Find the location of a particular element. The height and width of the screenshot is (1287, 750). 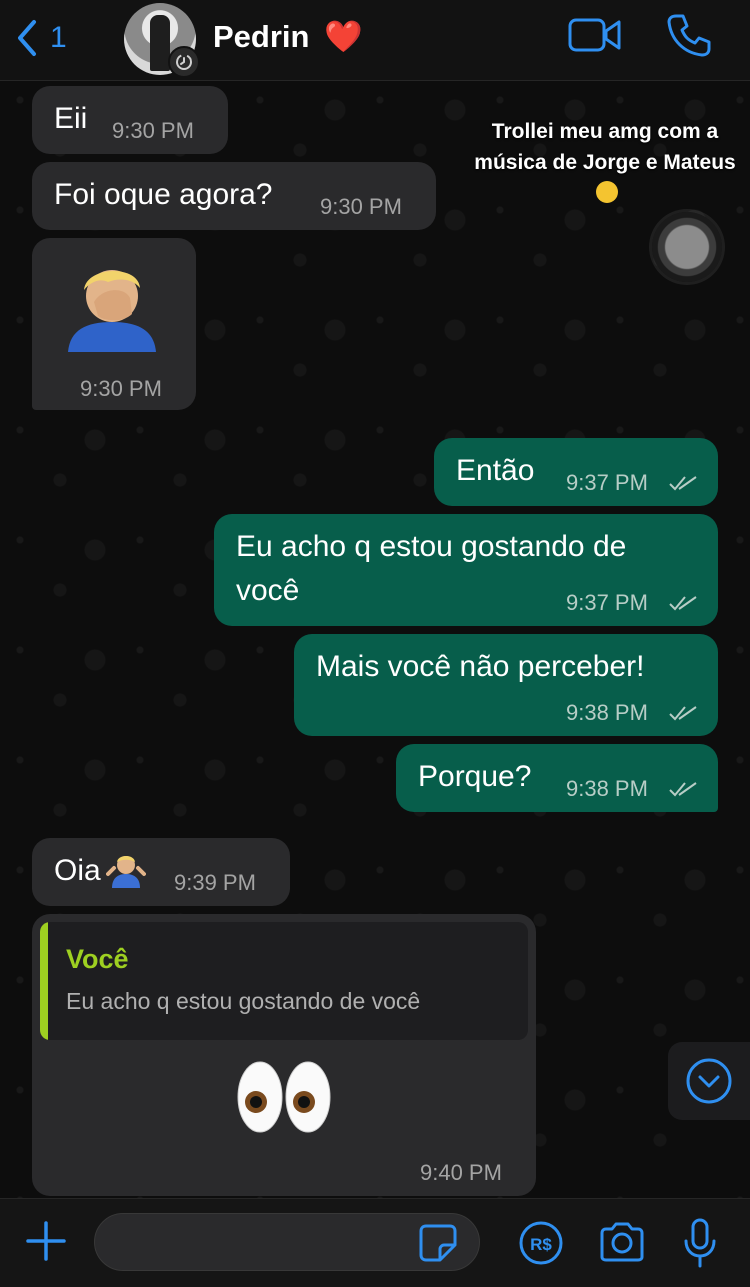

plus-icon is located at coordinates (46, 1241).